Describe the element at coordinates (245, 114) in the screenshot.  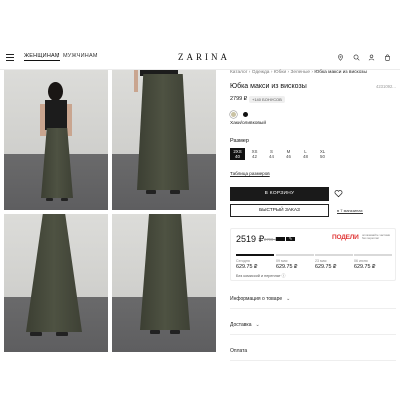
I see `color-swatch-black` at that location.